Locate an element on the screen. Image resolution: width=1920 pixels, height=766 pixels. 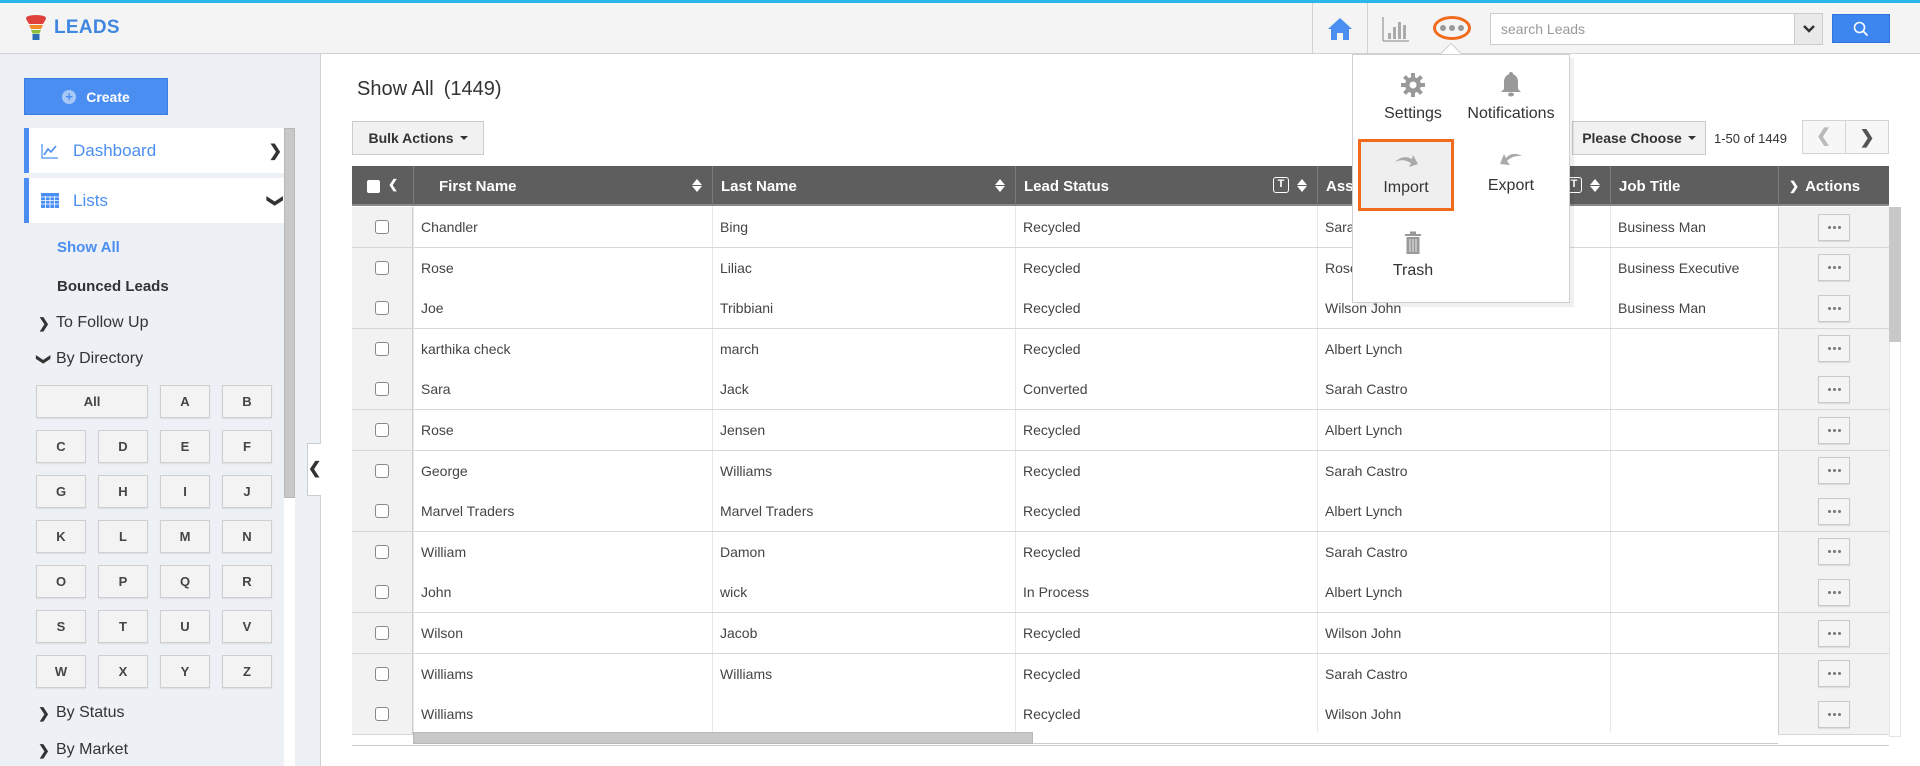
home-button is located at coordinates (1340, 28).